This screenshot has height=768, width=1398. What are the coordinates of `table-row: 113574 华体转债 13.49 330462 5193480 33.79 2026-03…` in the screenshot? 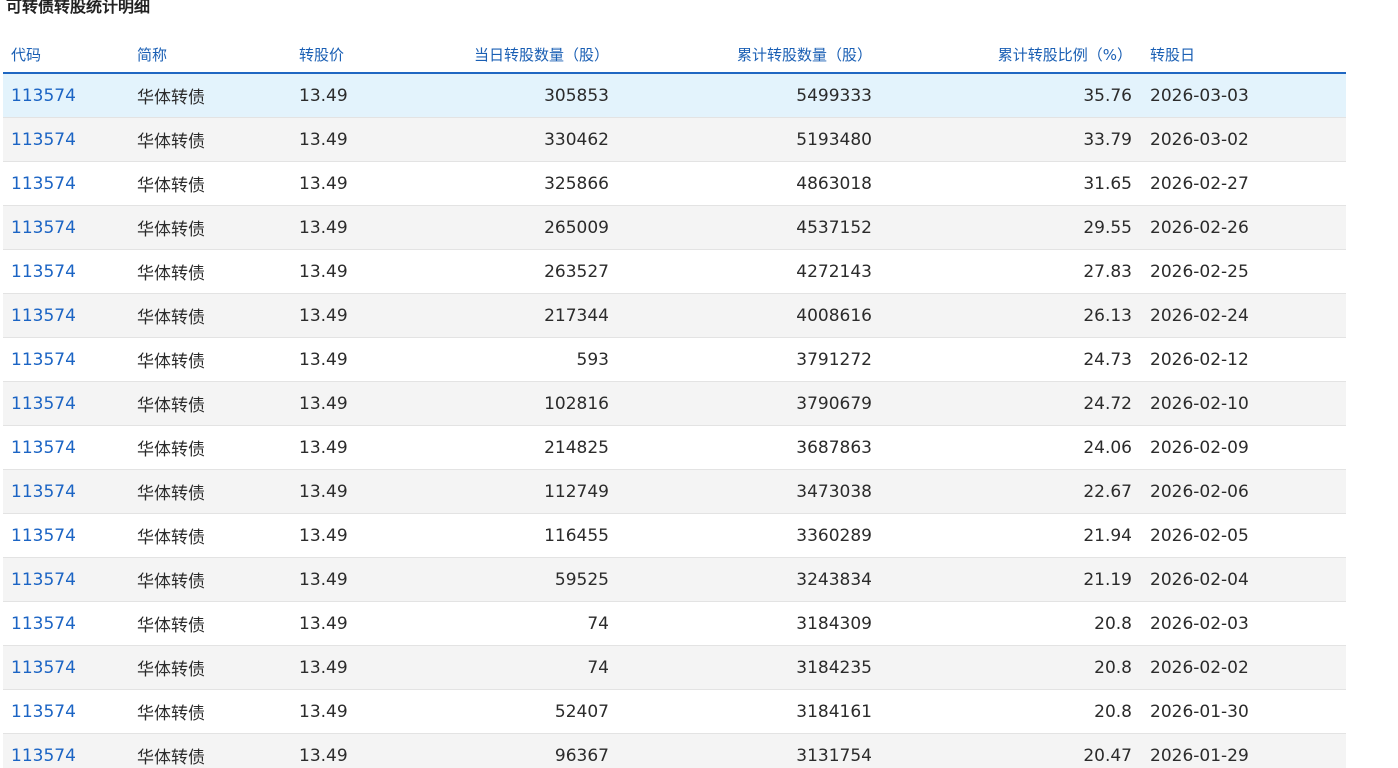 It's located at (674, 139).